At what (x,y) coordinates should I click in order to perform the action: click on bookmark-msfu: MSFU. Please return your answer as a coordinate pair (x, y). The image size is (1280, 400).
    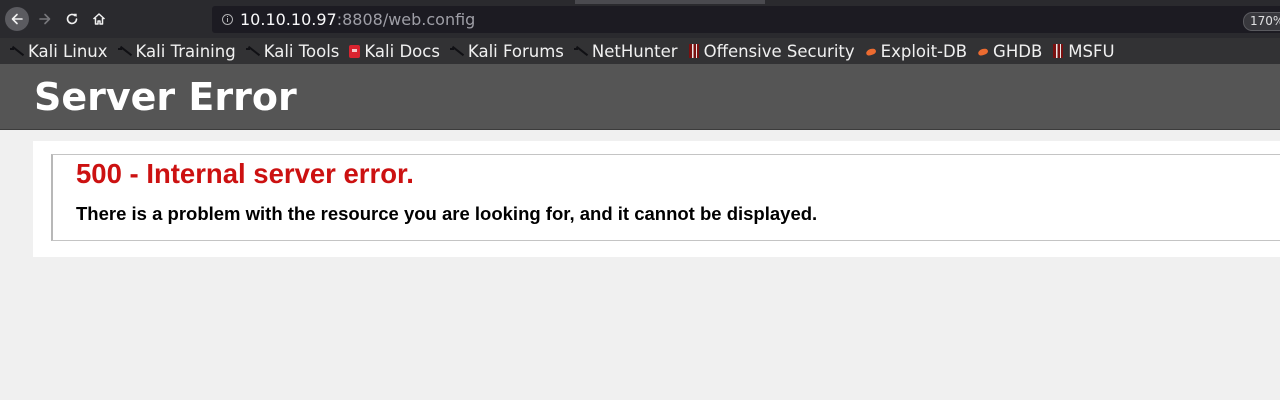
    Looking at the image, I should click on (1083, 51).